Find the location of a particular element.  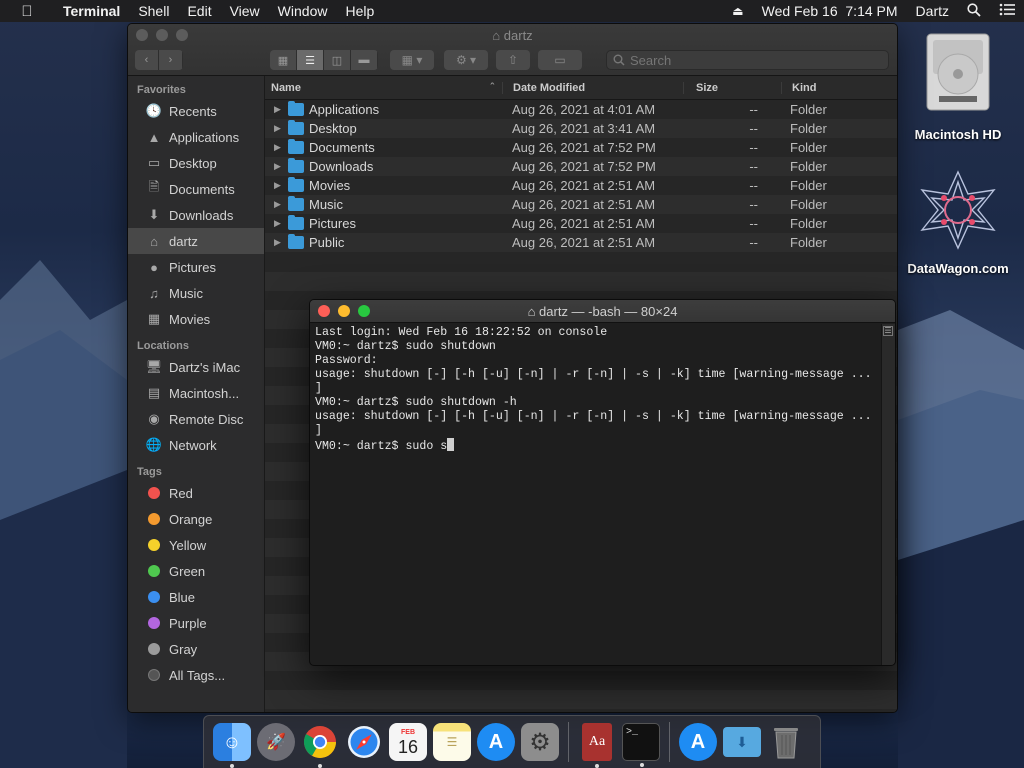

calendar-month: FEB is located at coordinates (408, 732).